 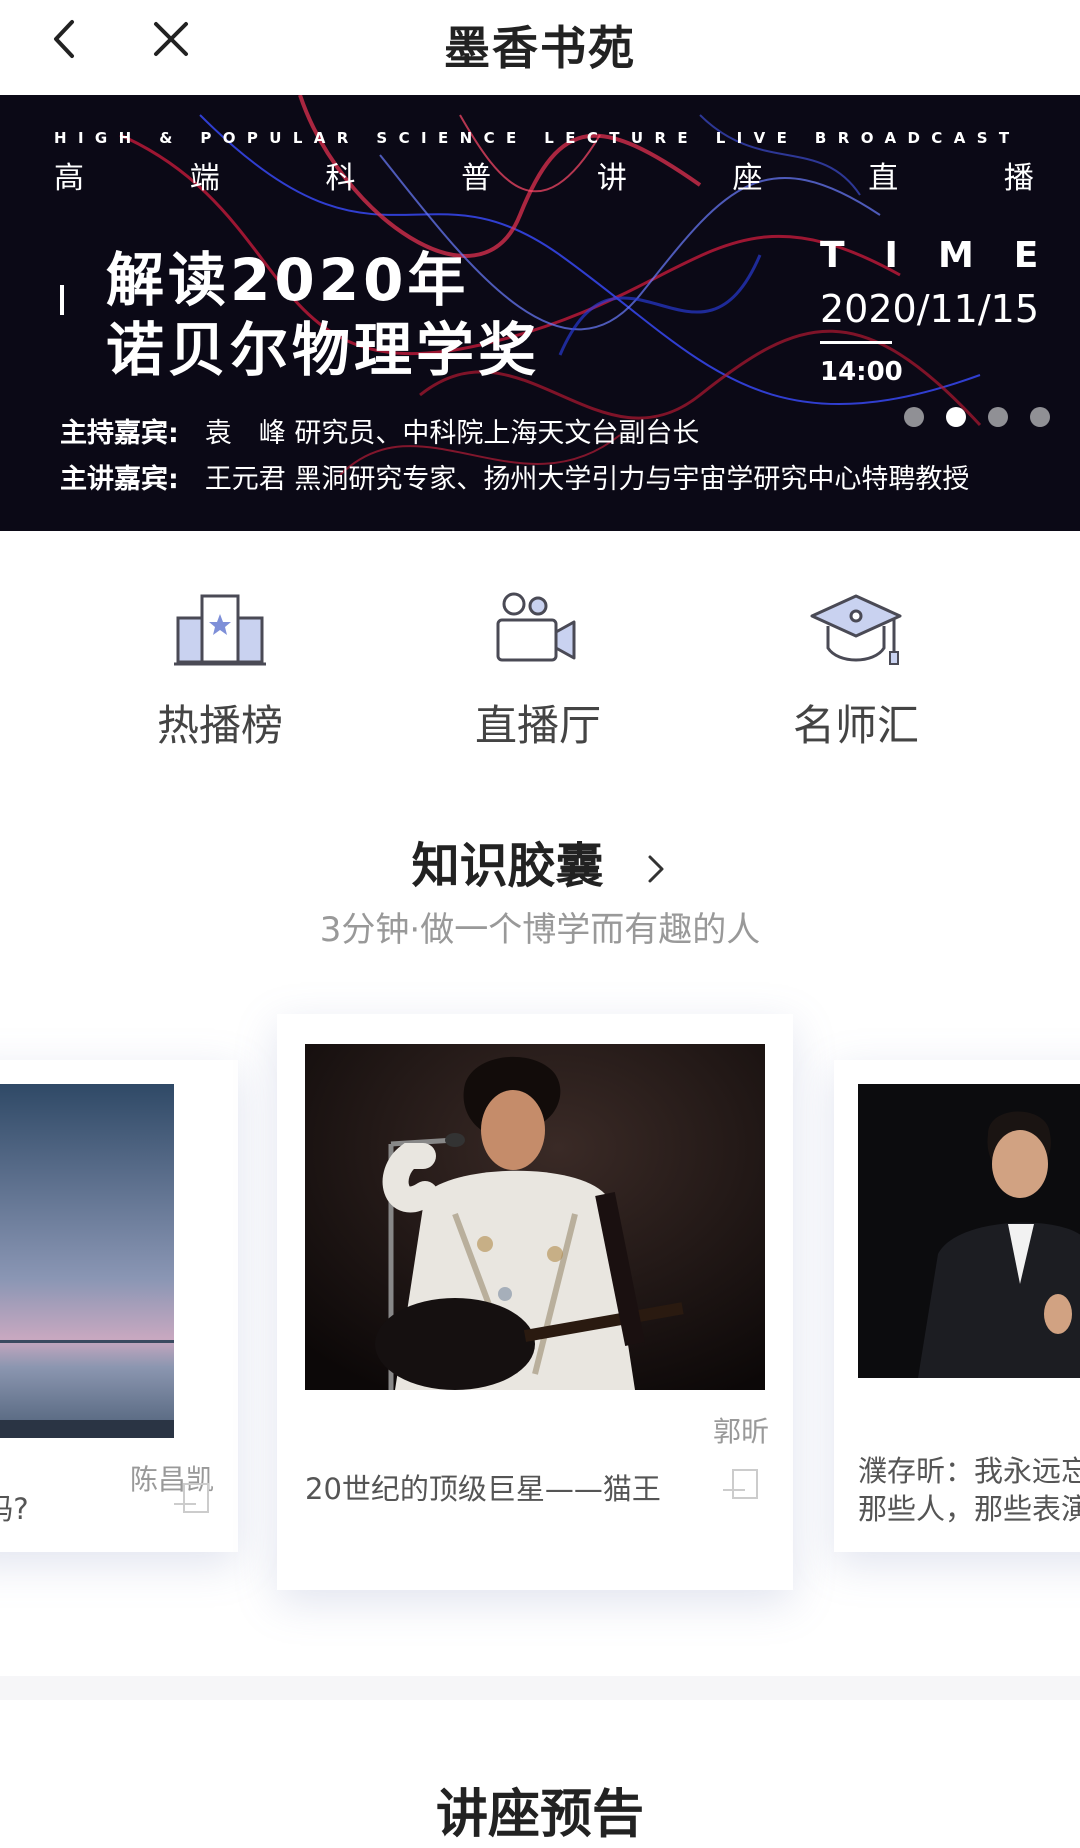 What do you see at coordinates (538, 671) in the screenshot?
I see `live-hall-button: 直播厅` at bounding box center [538, 671].